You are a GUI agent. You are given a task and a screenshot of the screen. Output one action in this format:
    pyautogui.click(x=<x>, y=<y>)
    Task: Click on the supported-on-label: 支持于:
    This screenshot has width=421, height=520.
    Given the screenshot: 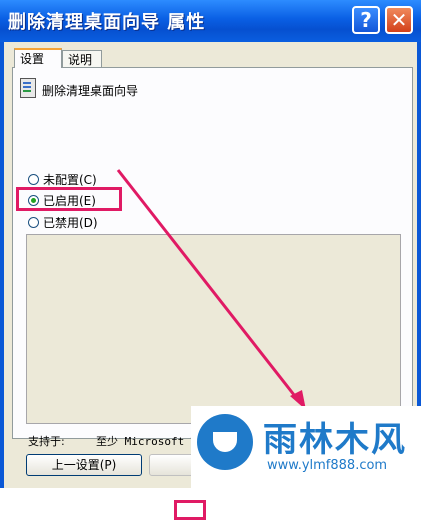 What is the action you would take?
    pyautogui.click(x=46, y=441)
    